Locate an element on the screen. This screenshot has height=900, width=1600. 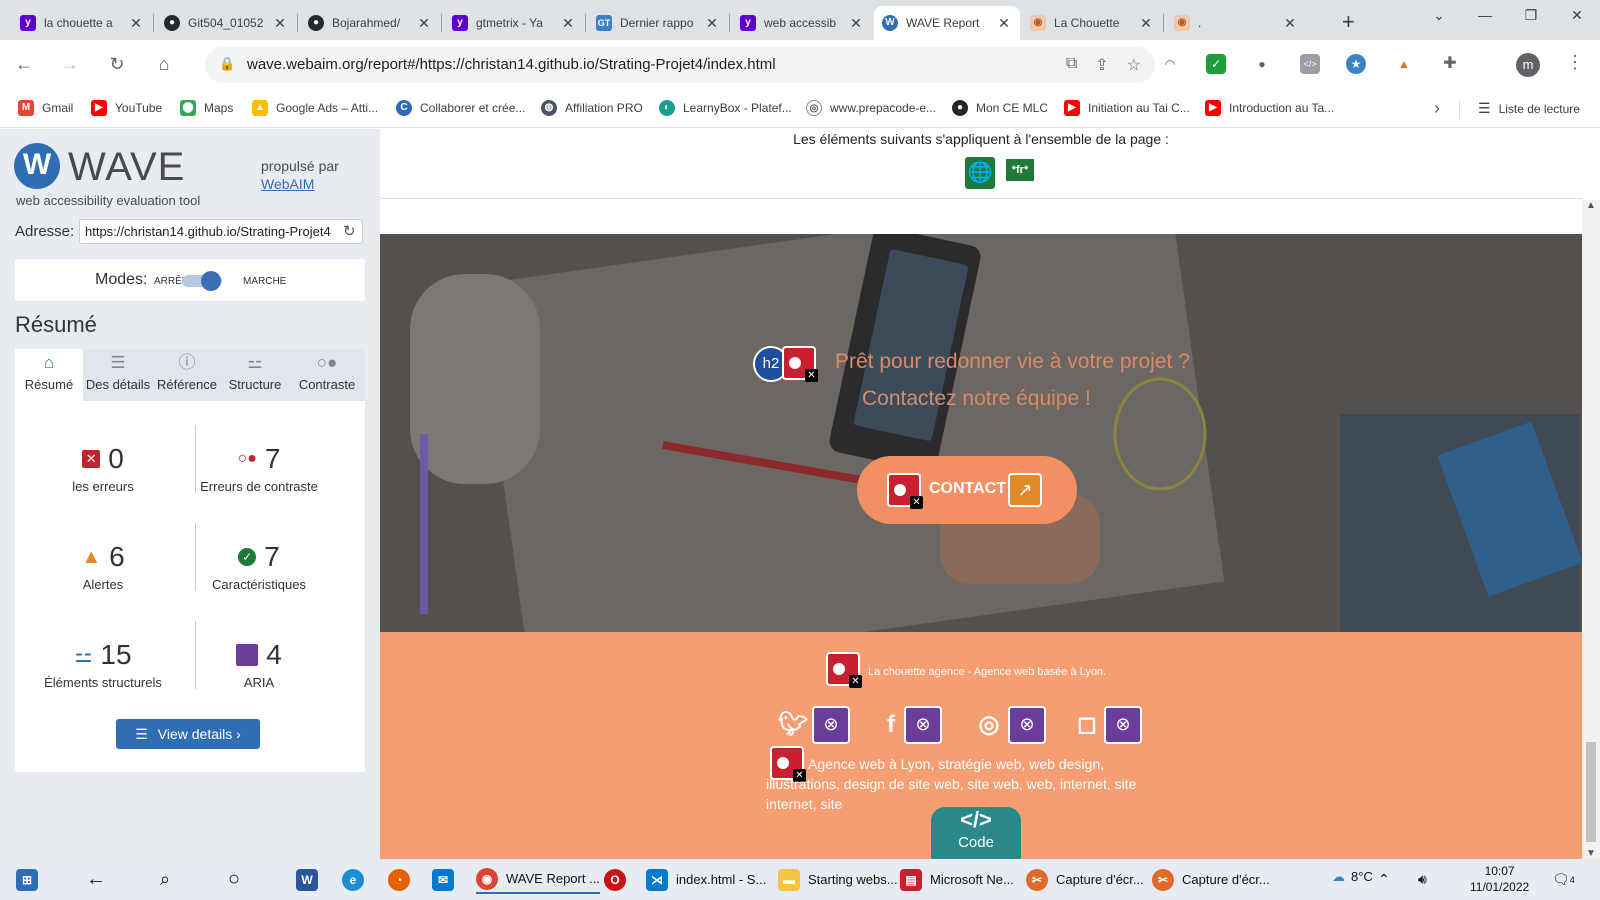
mail-app: ✉ is located at coordinates (447, 879).